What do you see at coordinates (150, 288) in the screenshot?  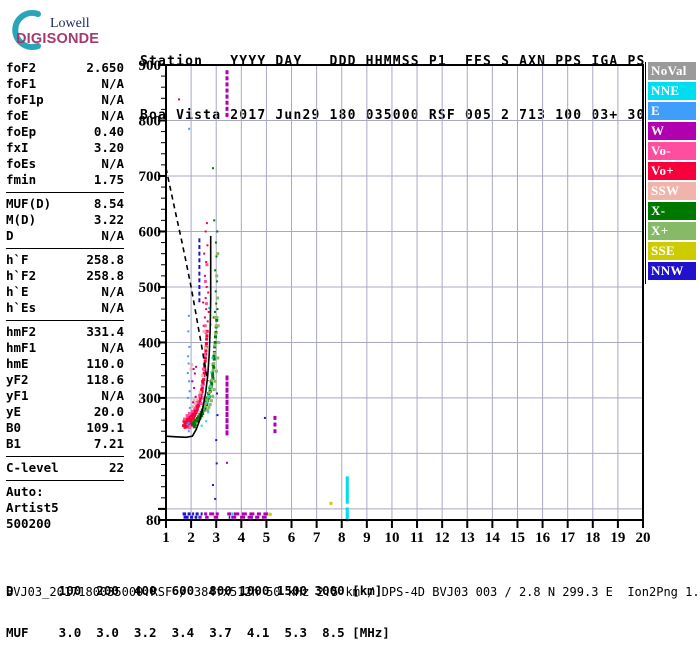 I see `svg-text: 500` at bounding box center [150, 288].